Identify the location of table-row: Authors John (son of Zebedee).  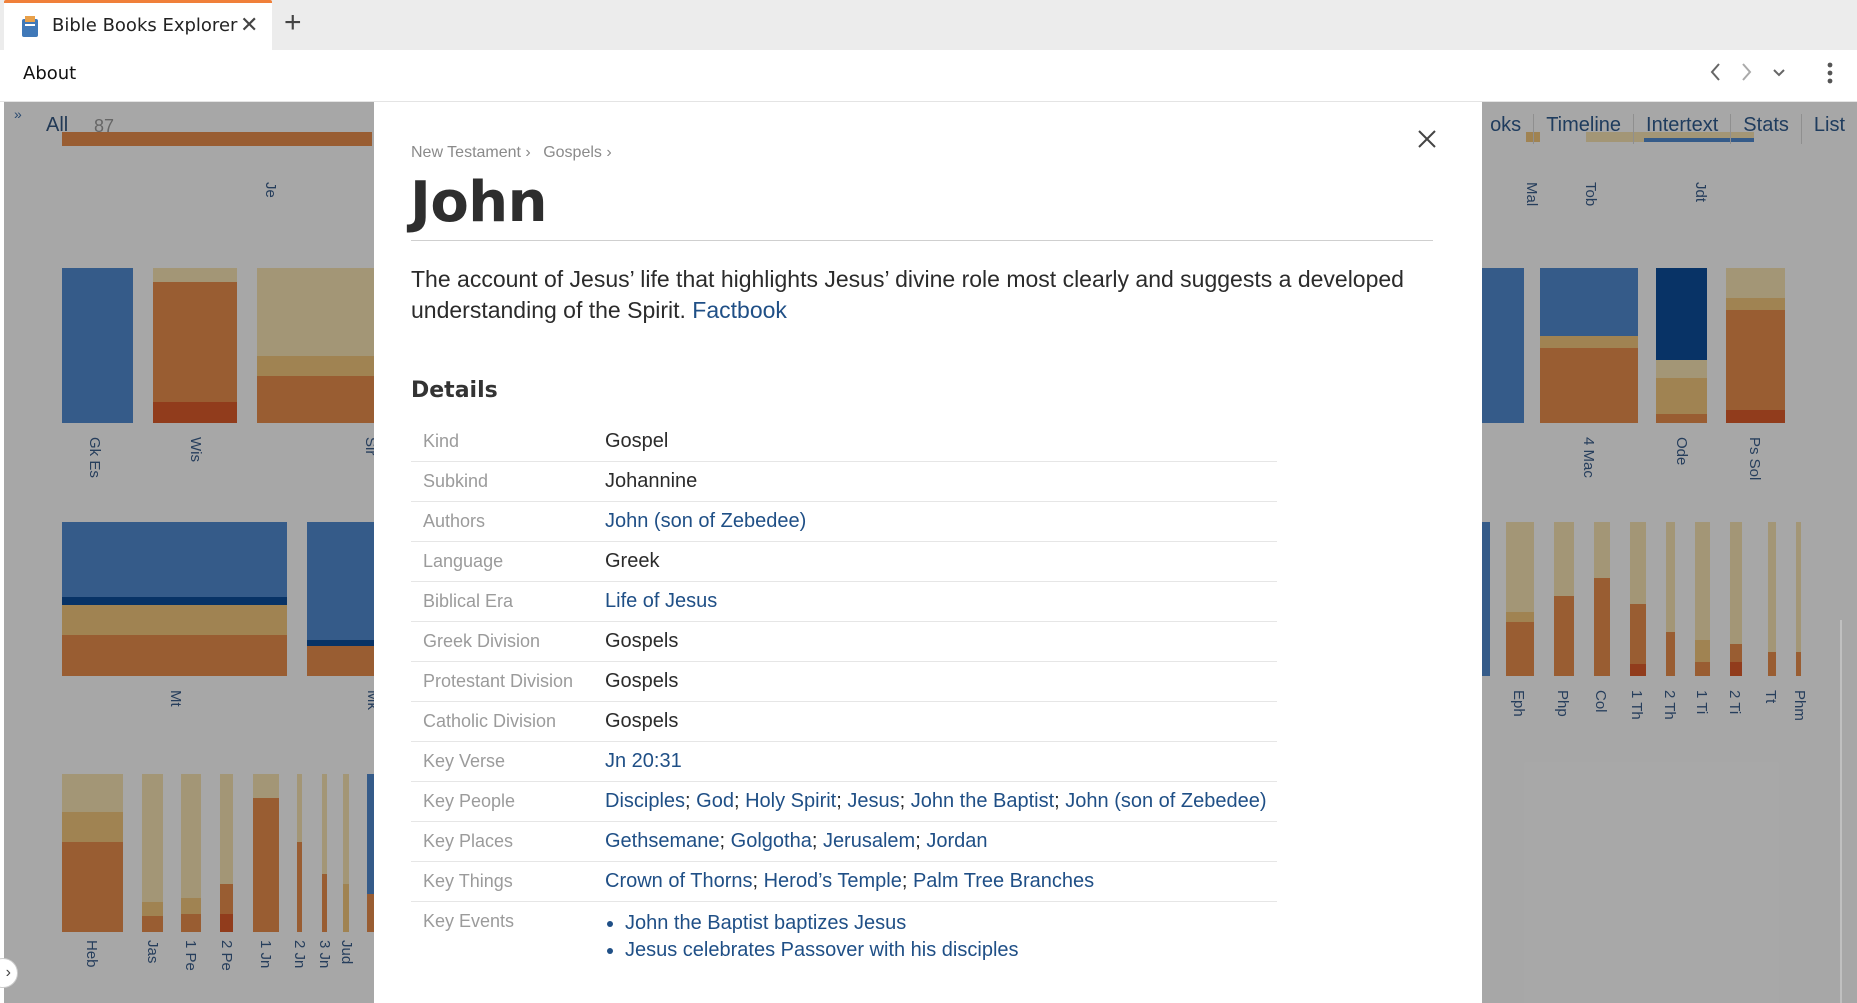
(844, 522).